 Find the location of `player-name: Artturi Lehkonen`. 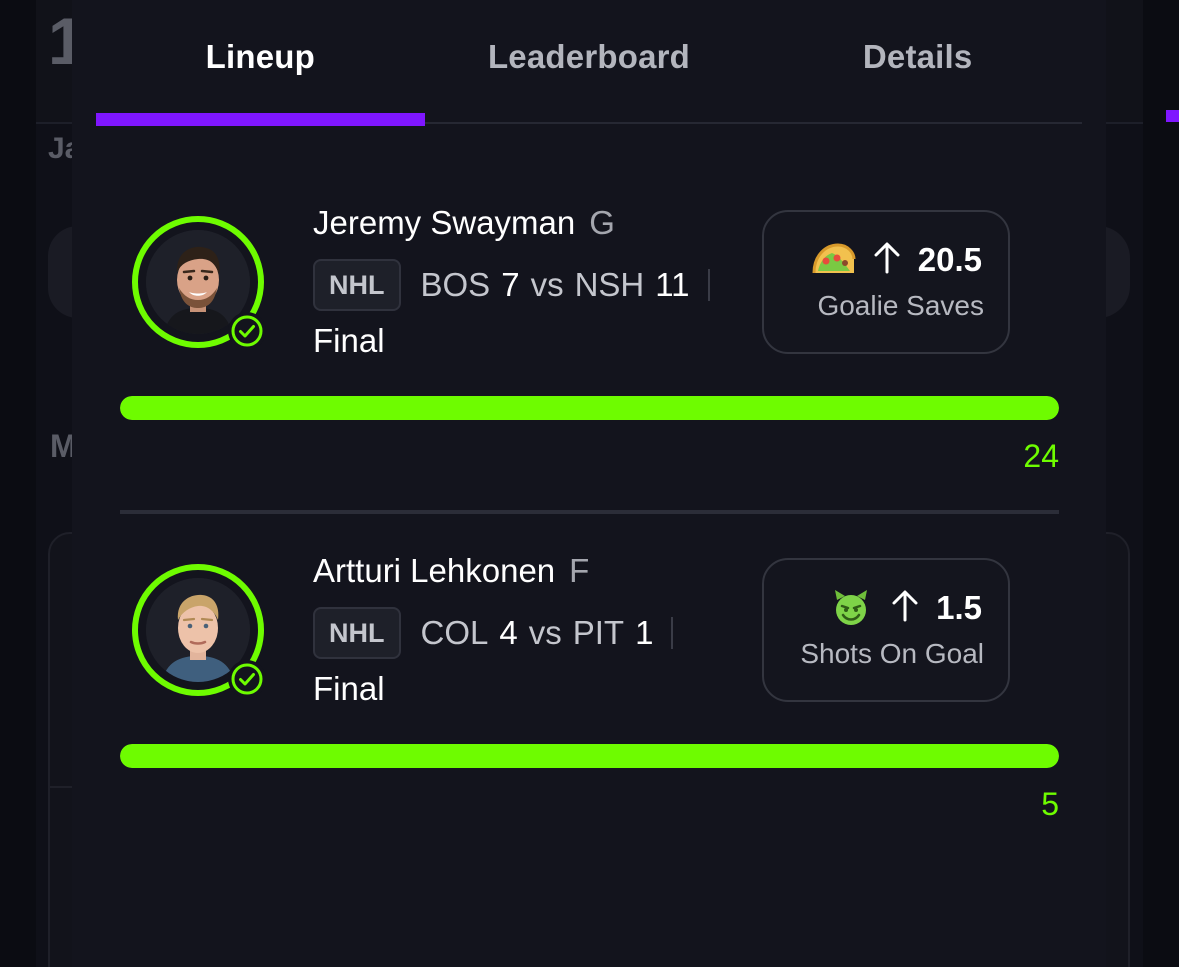

player-name: Artturi Lehkonen is located at coordinates (434, 570).